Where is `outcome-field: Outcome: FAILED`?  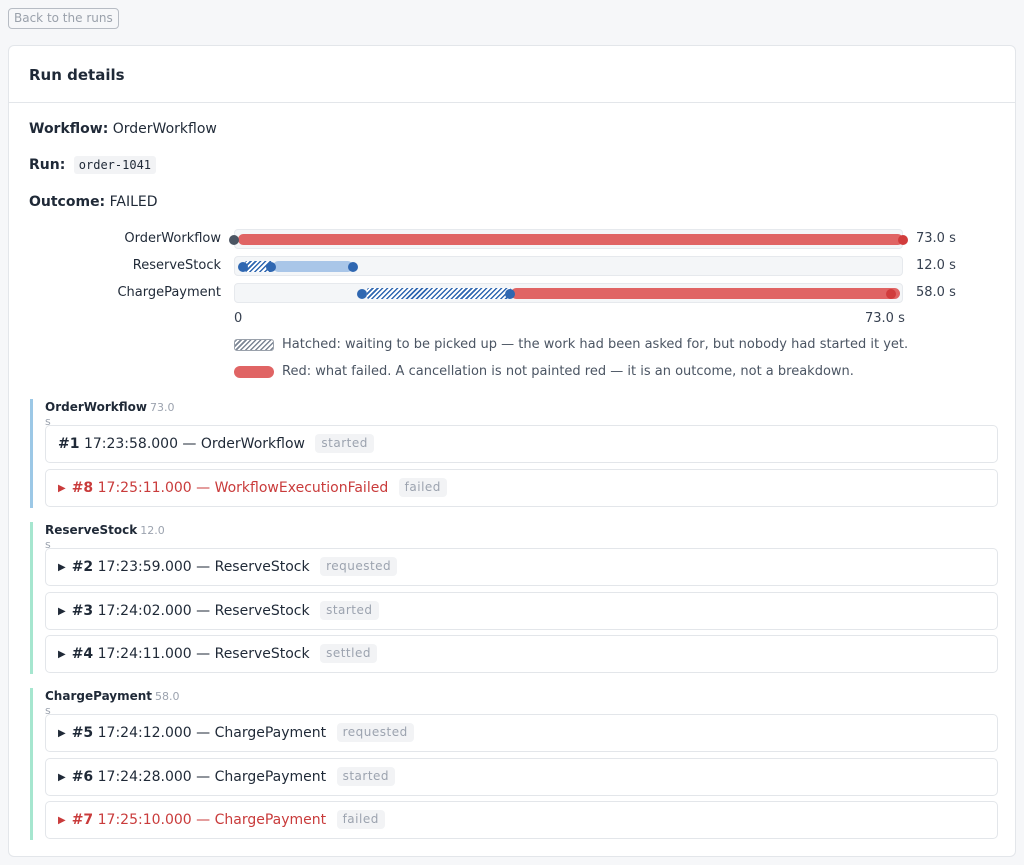 outcome-field: Outcome: FAILED is located at coordinates (93, 202).